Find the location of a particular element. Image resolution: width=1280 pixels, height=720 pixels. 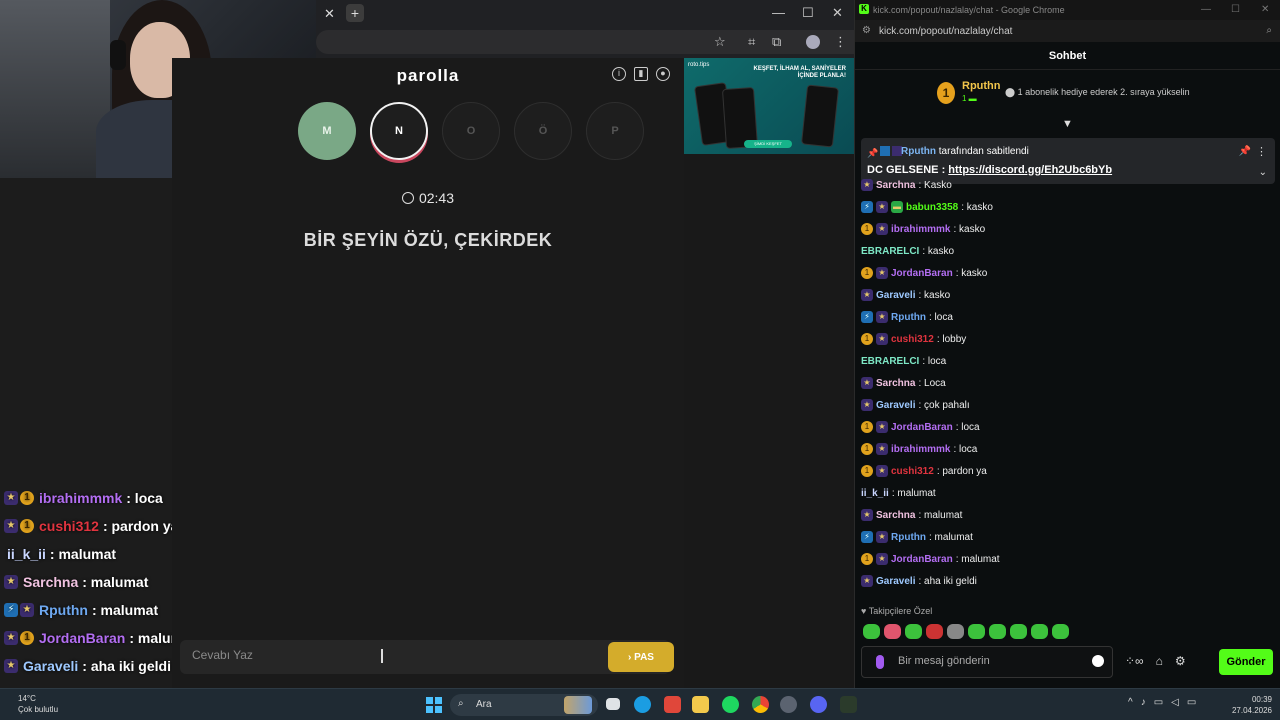

overlay-chat-user: Garaveli is located at coordinates (51, 666).